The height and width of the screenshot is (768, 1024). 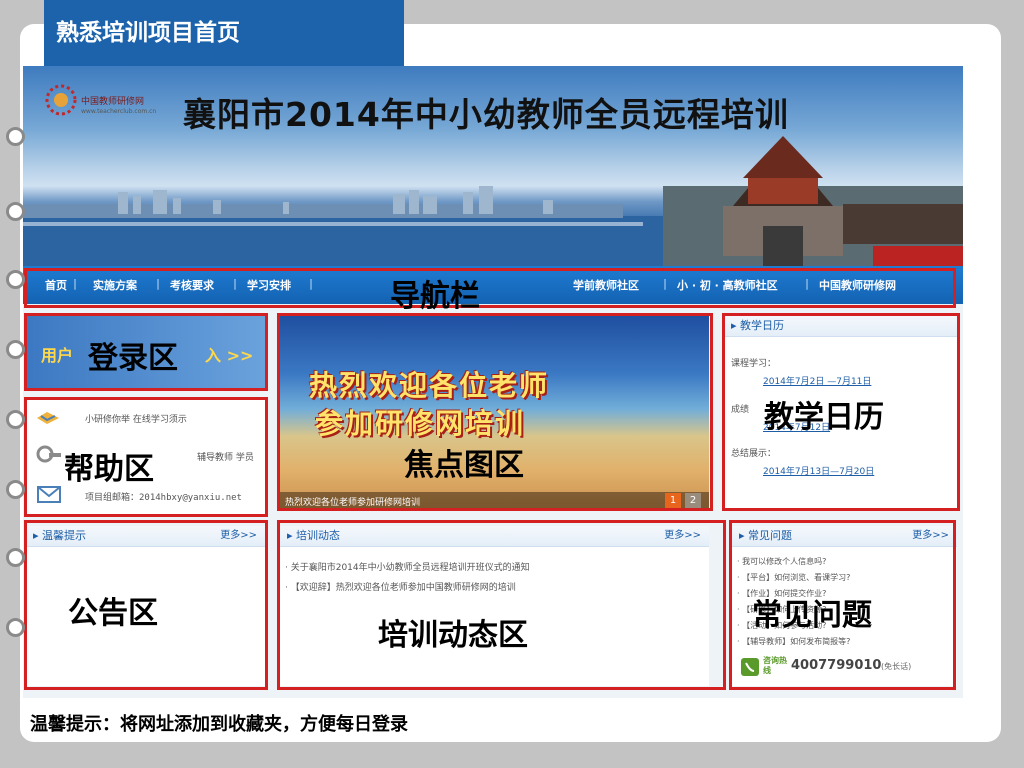 What do you see at coordinates (133, 358) in the screenshot?
I see `login-annotation: 登录区` at bounding box center [133, 358].